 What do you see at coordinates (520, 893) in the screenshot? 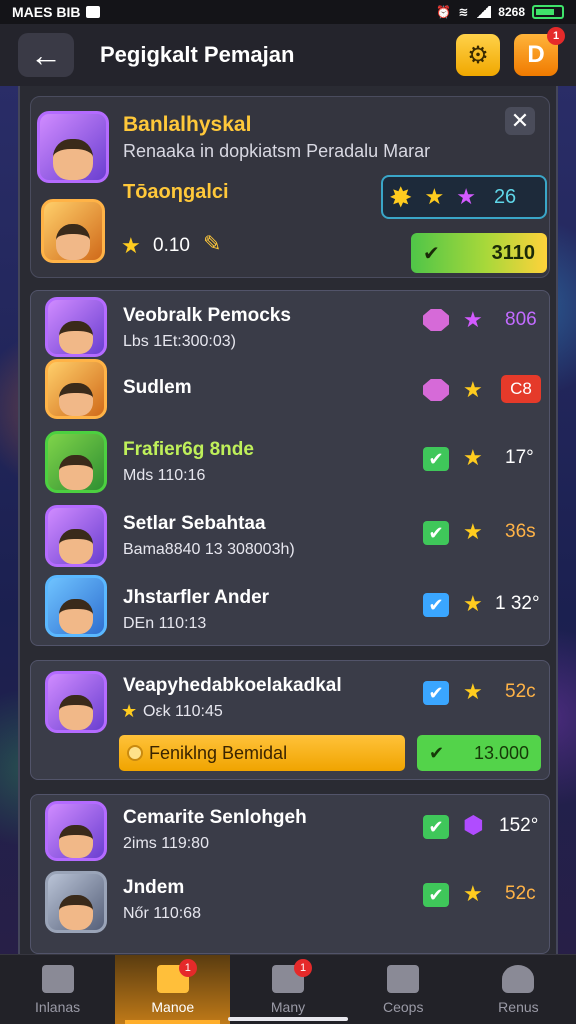
I see `item-value: 52c` at bounding box center [520, 893].